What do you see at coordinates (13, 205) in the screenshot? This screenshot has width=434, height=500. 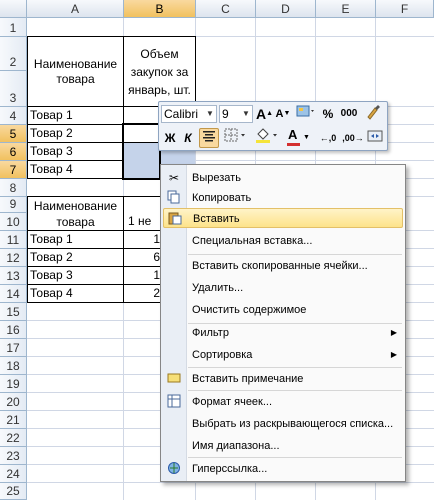 I see `row-header-9: 9` at bounding box center [13, 205].